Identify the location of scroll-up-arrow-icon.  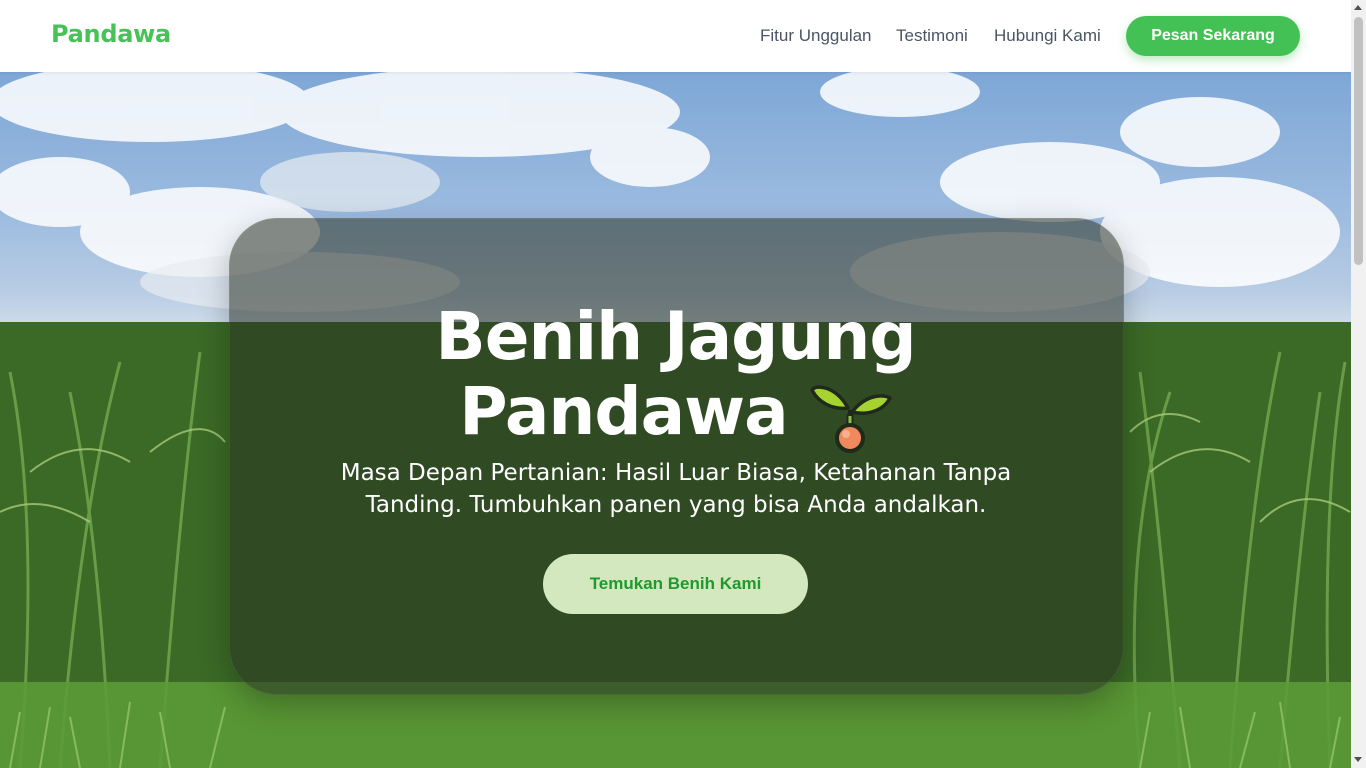
(1358, 7).